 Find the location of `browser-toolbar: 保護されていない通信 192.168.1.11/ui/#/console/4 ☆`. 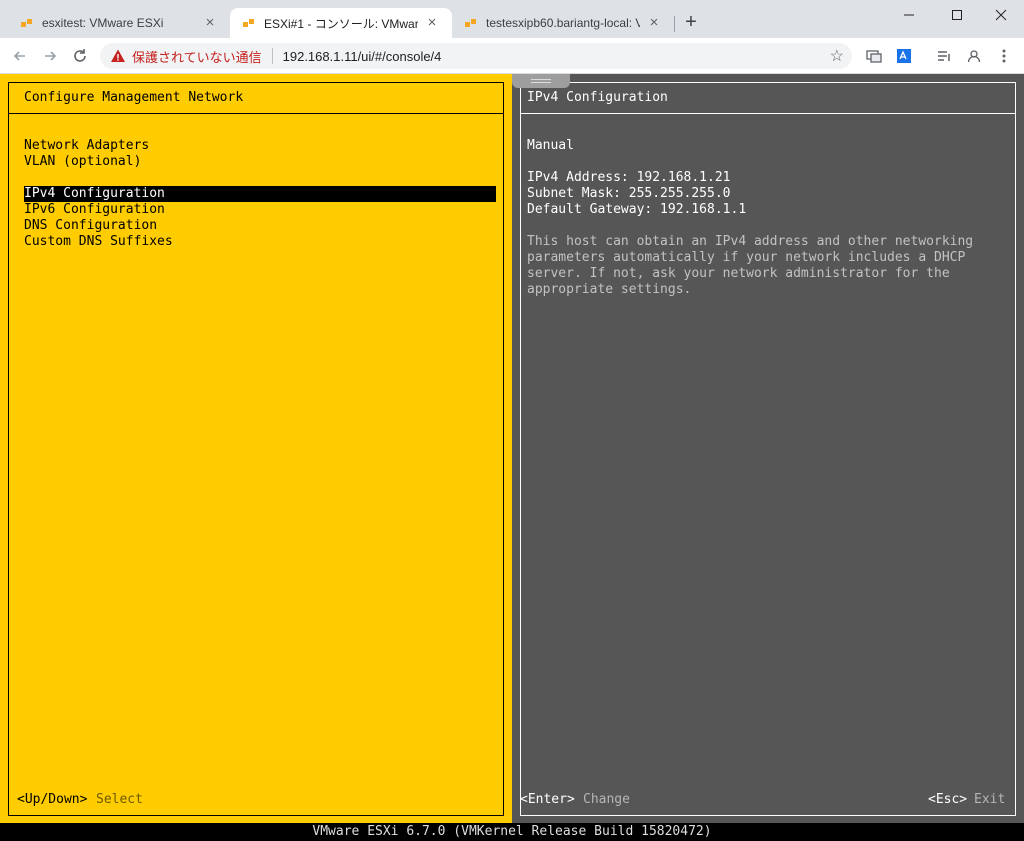

browser-toolbar: 保護されていない通信 192.168.1.11/ui/#/console/4 ☆ is located at coordinates (512, 56).